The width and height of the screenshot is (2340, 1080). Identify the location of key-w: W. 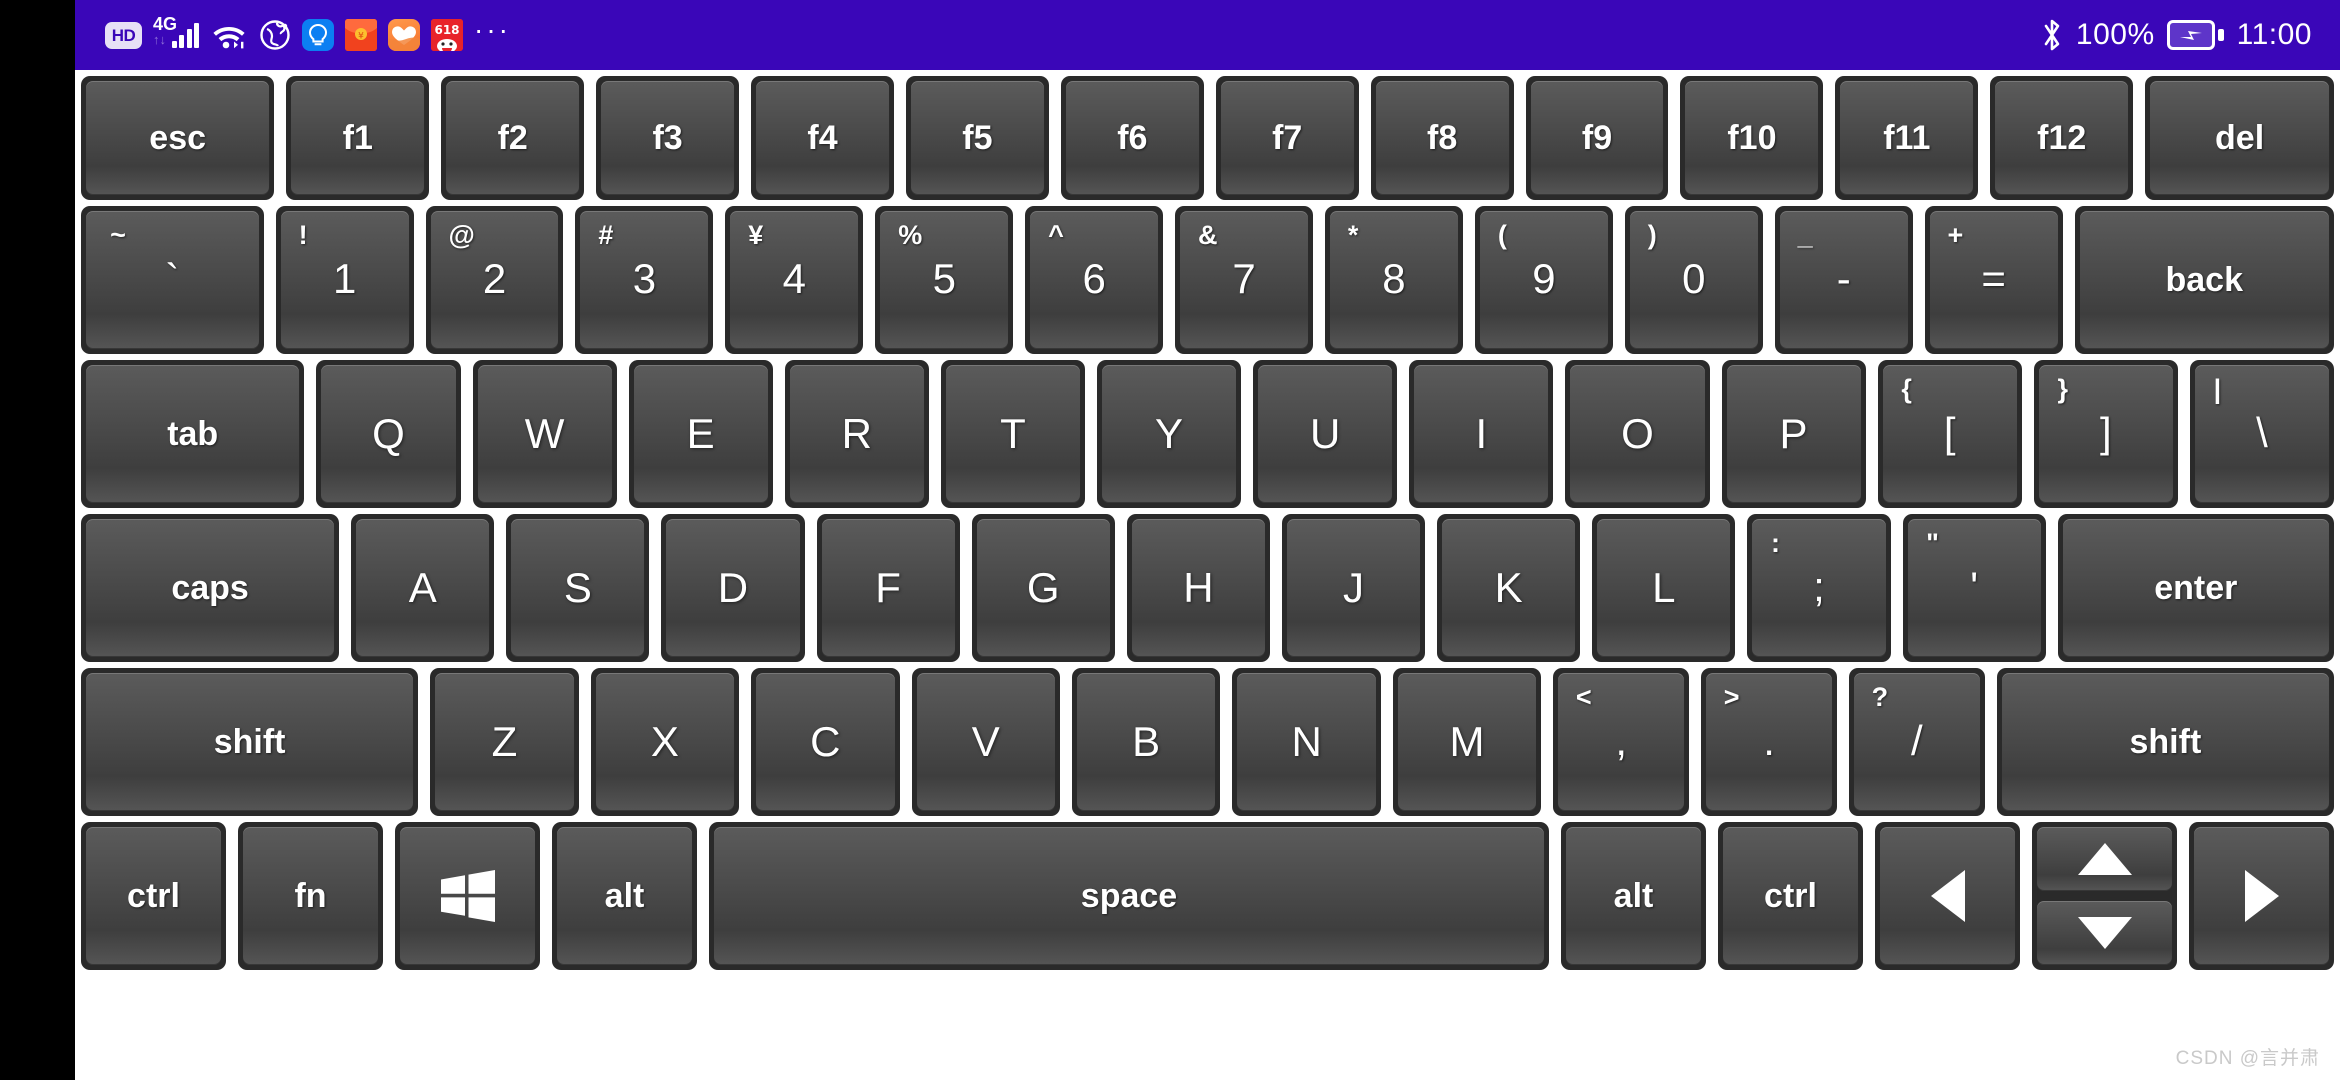
(544, 434).